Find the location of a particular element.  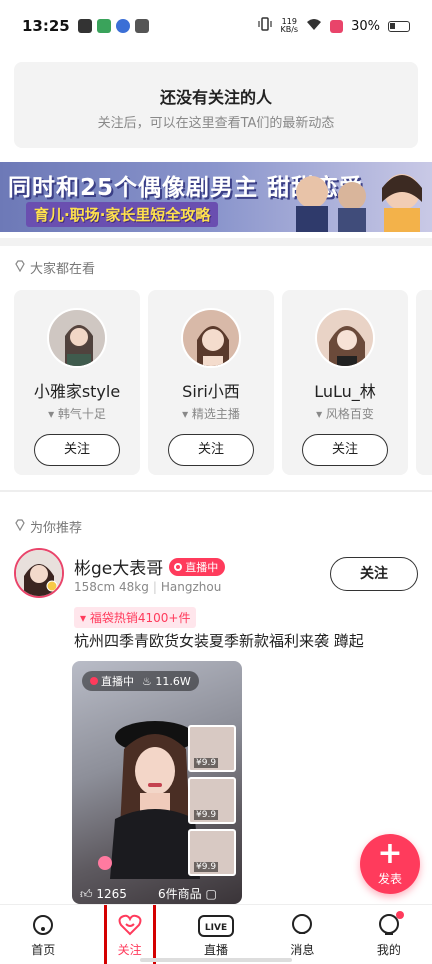

like-count-value: 1265 is located at coordinates (111, 894).